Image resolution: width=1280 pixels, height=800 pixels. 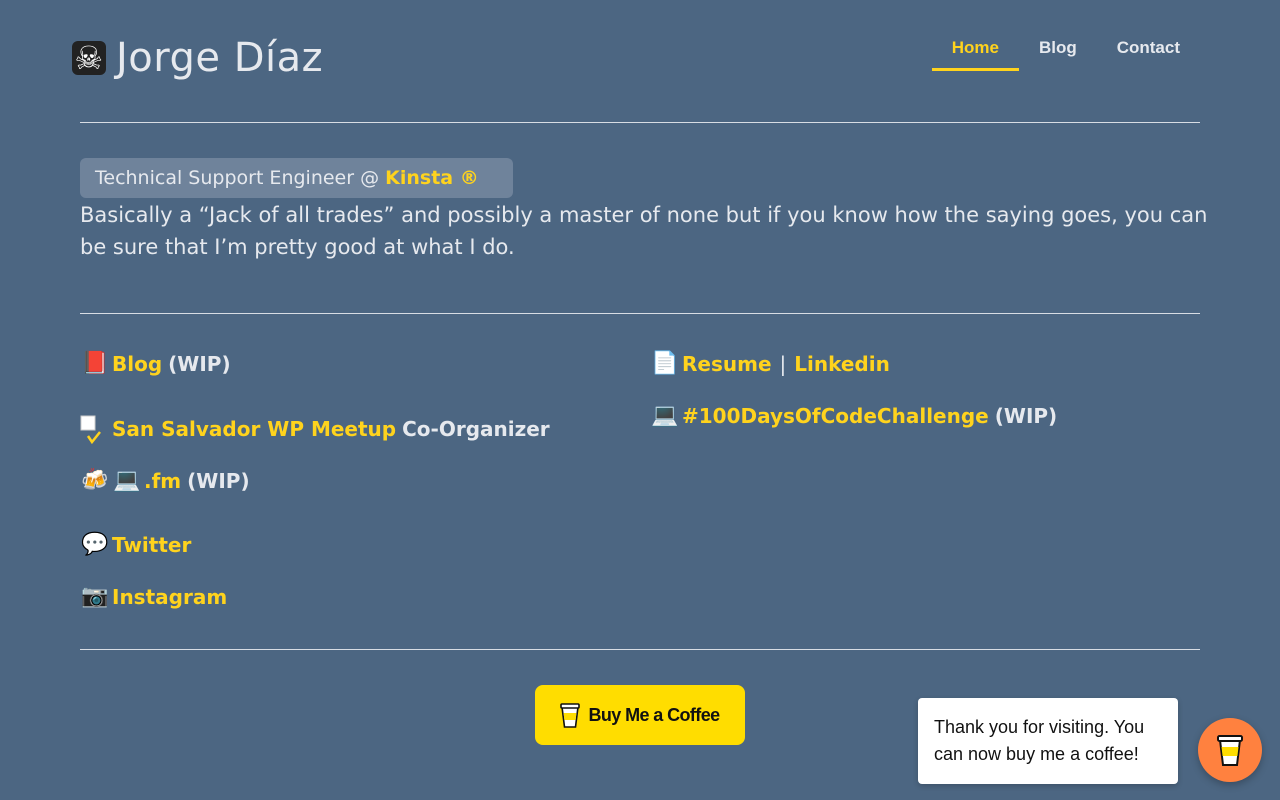 I want to click on buy-me-a-coffee-label: Buy Me a Coffee, so click(x=654, y=714).